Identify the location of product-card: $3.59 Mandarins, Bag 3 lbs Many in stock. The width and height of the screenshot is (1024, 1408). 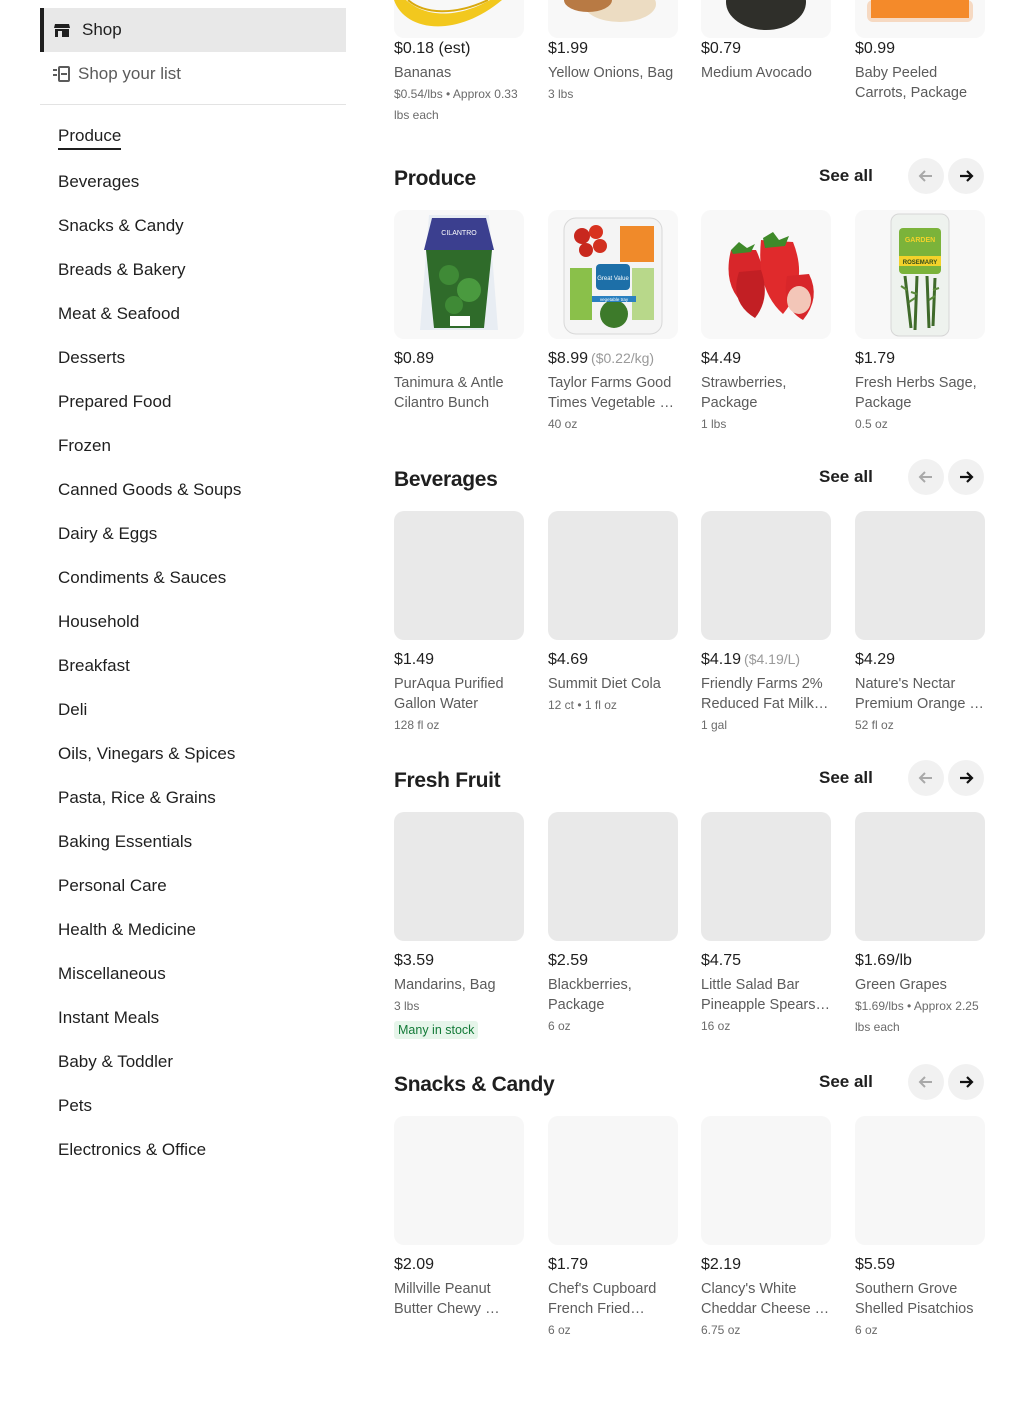
(459, 925).